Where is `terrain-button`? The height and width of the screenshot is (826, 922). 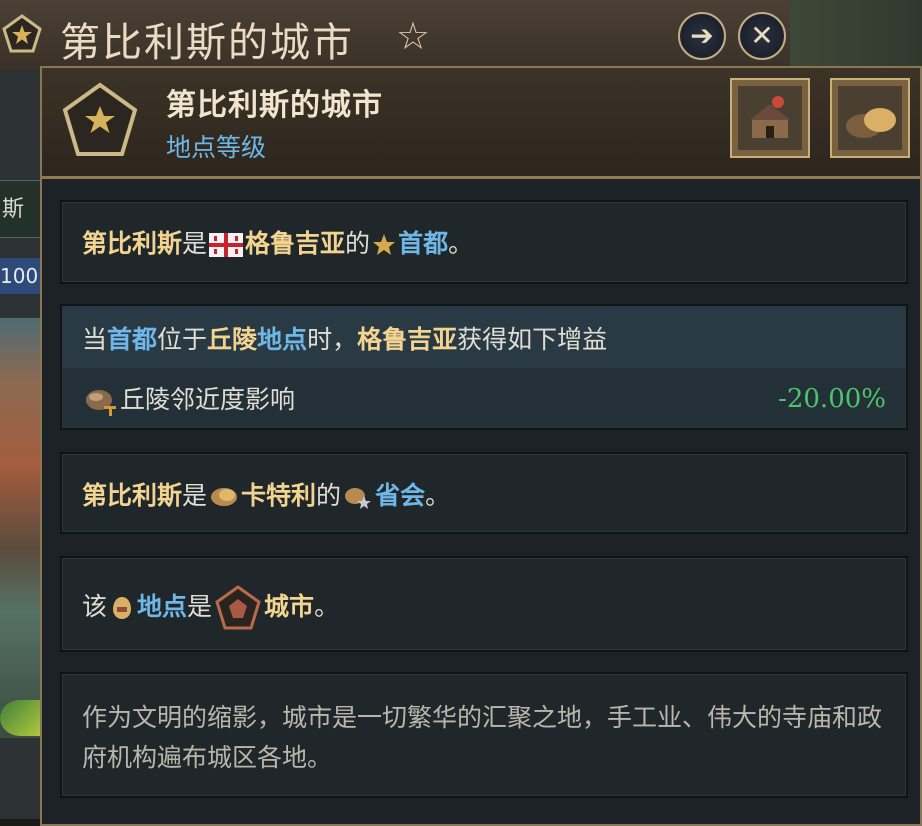
terrain-button is located at coordinates (870, 118).